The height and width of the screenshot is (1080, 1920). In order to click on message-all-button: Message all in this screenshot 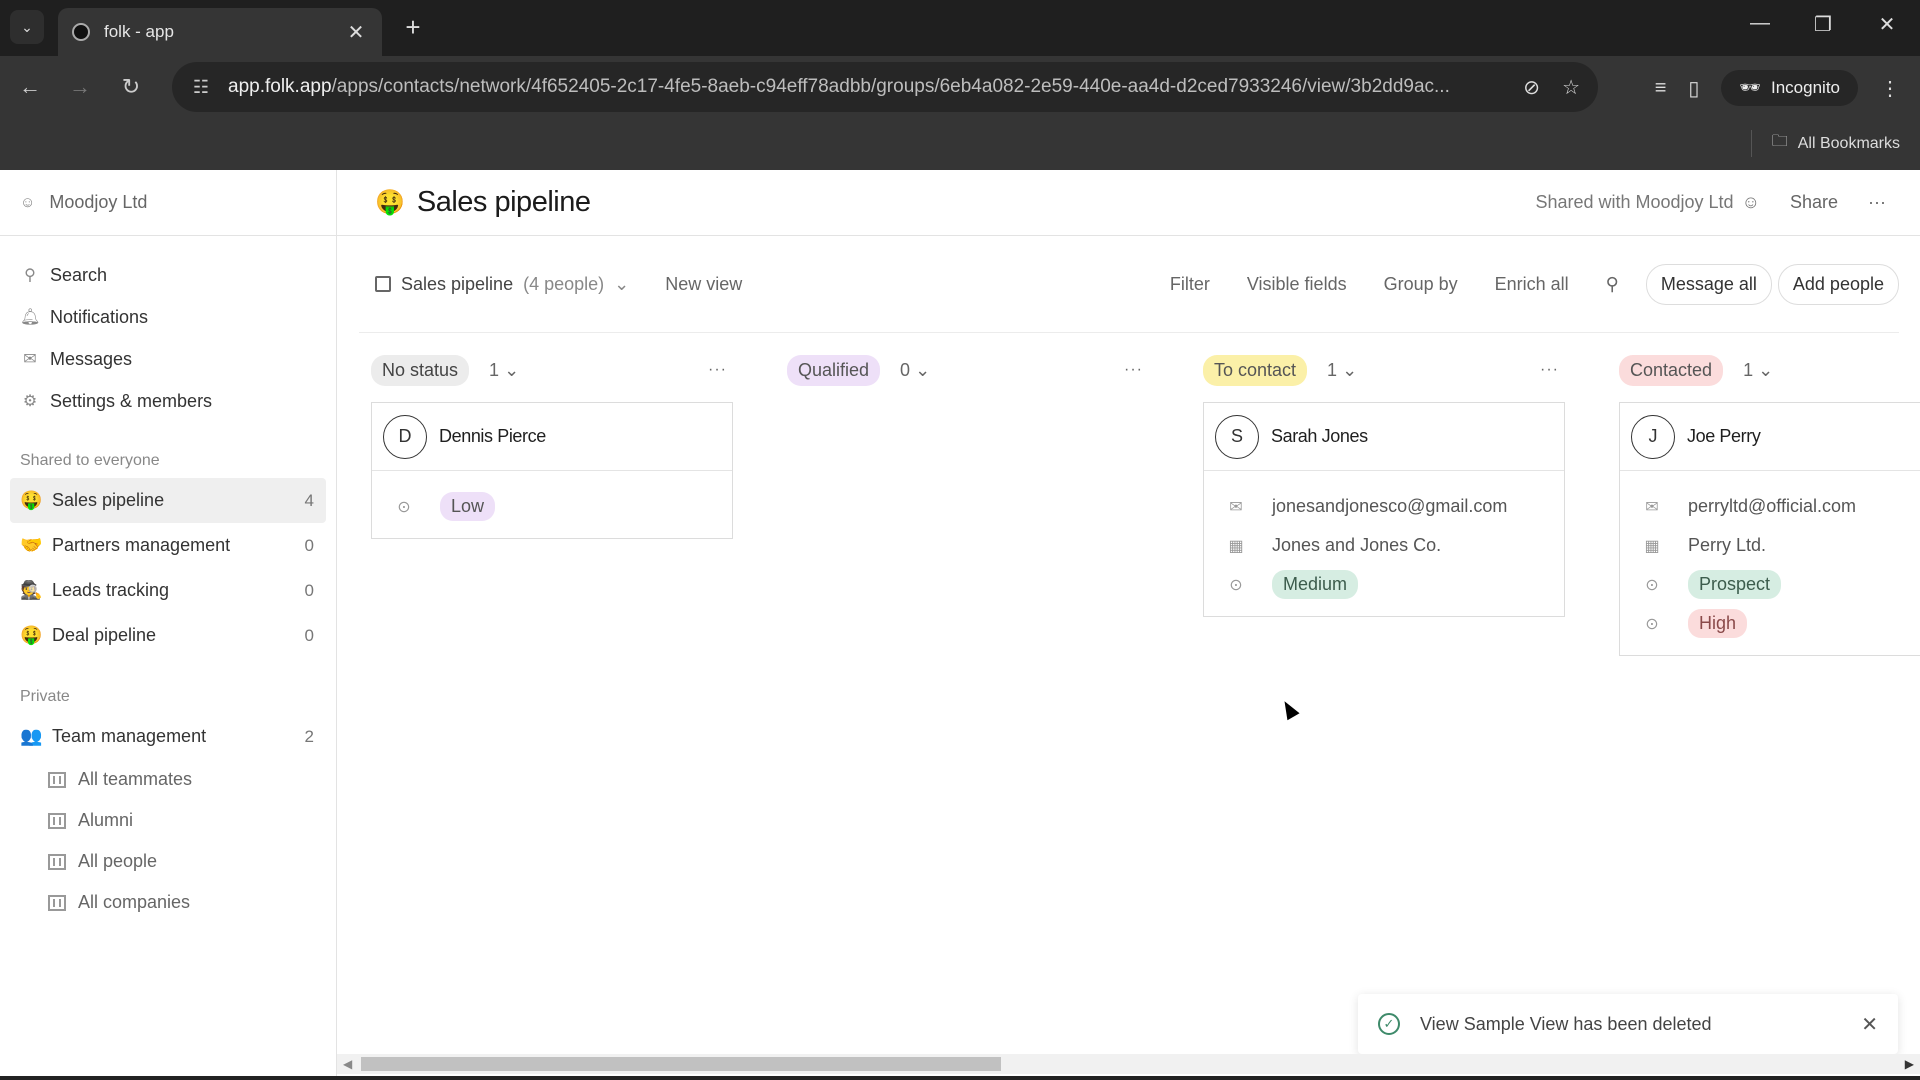, I will do `click(1708, 284)`.